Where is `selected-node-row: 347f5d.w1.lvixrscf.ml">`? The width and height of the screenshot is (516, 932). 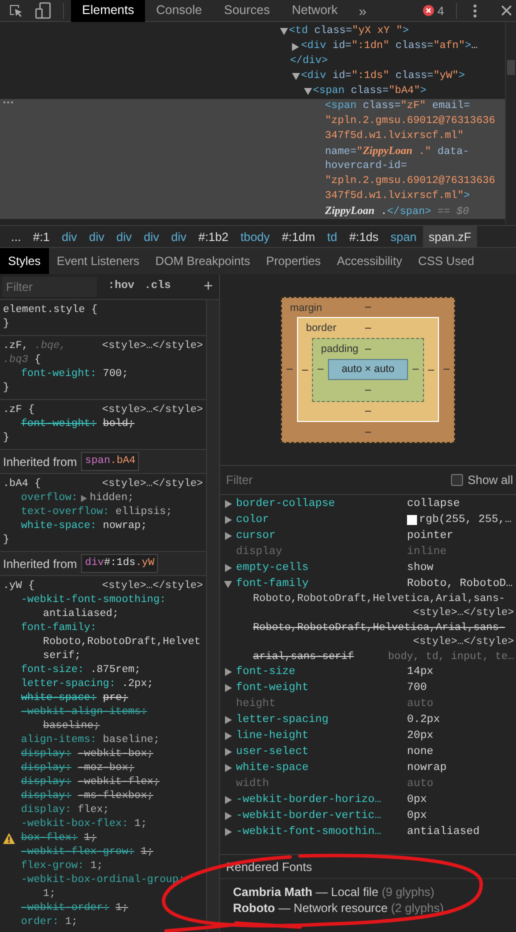 selected-node-row: 347f5d.w1.lvixrscf.ml"> is located at coordinates (252, 196).